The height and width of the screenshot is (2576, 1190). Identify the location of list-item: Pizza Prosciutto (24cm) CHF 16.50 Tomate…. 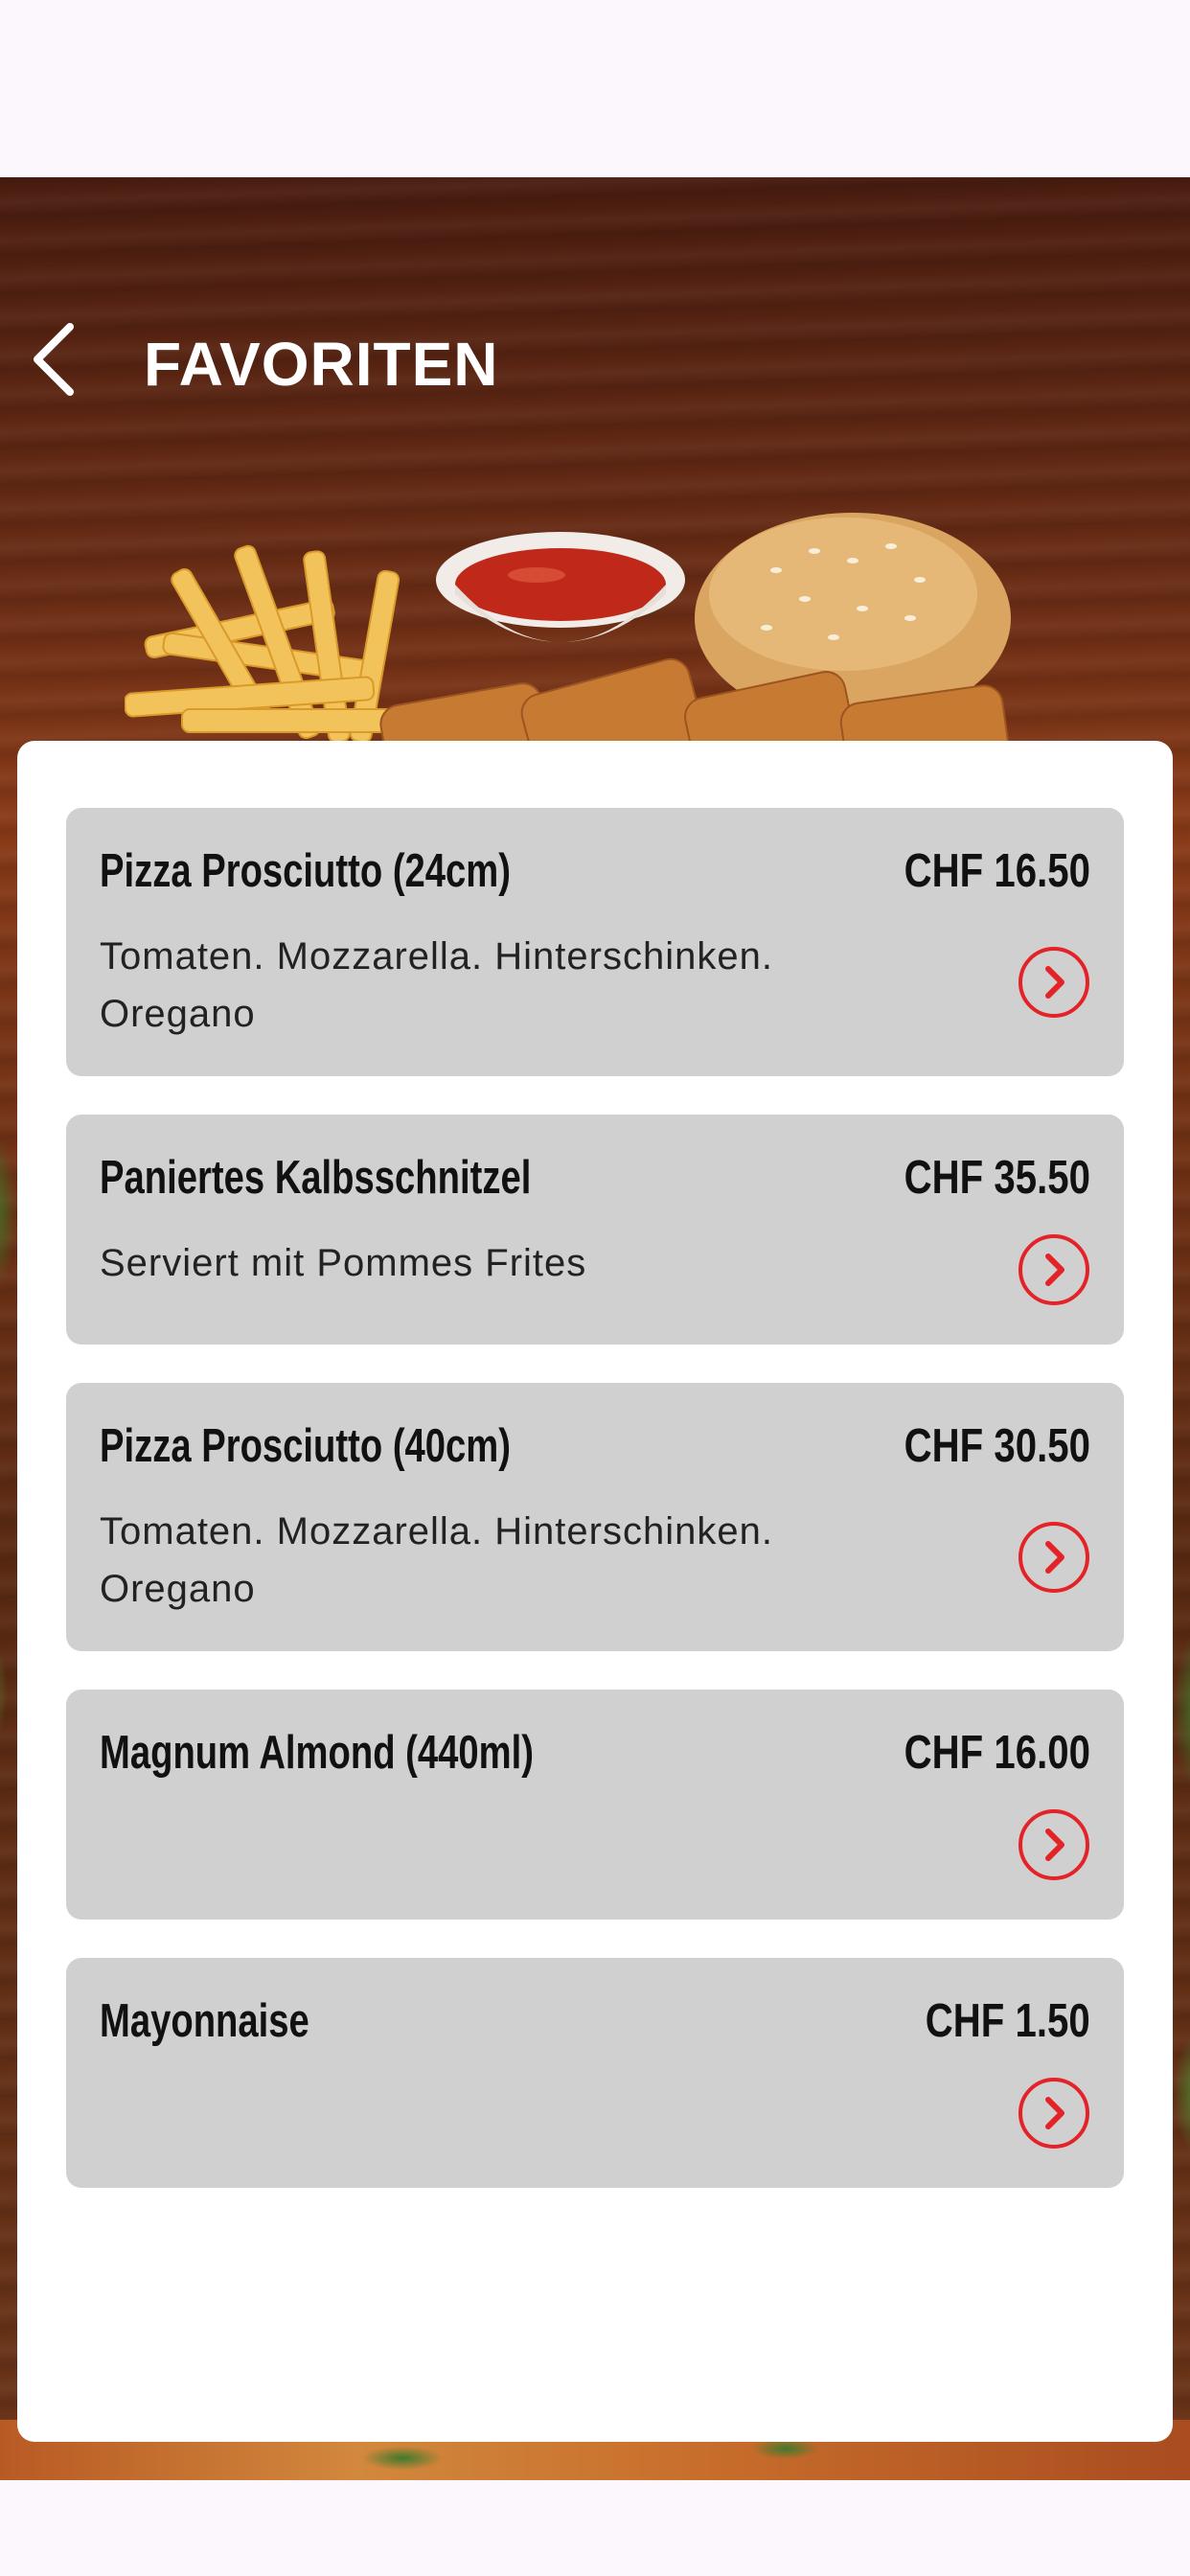
(595, 942).